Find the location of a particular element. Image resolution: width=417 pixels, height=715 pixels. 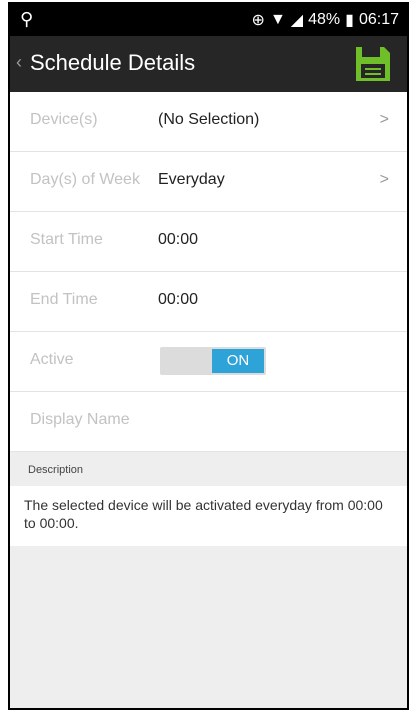

toggle-on-label: ON is located at coordinates (238, 361).